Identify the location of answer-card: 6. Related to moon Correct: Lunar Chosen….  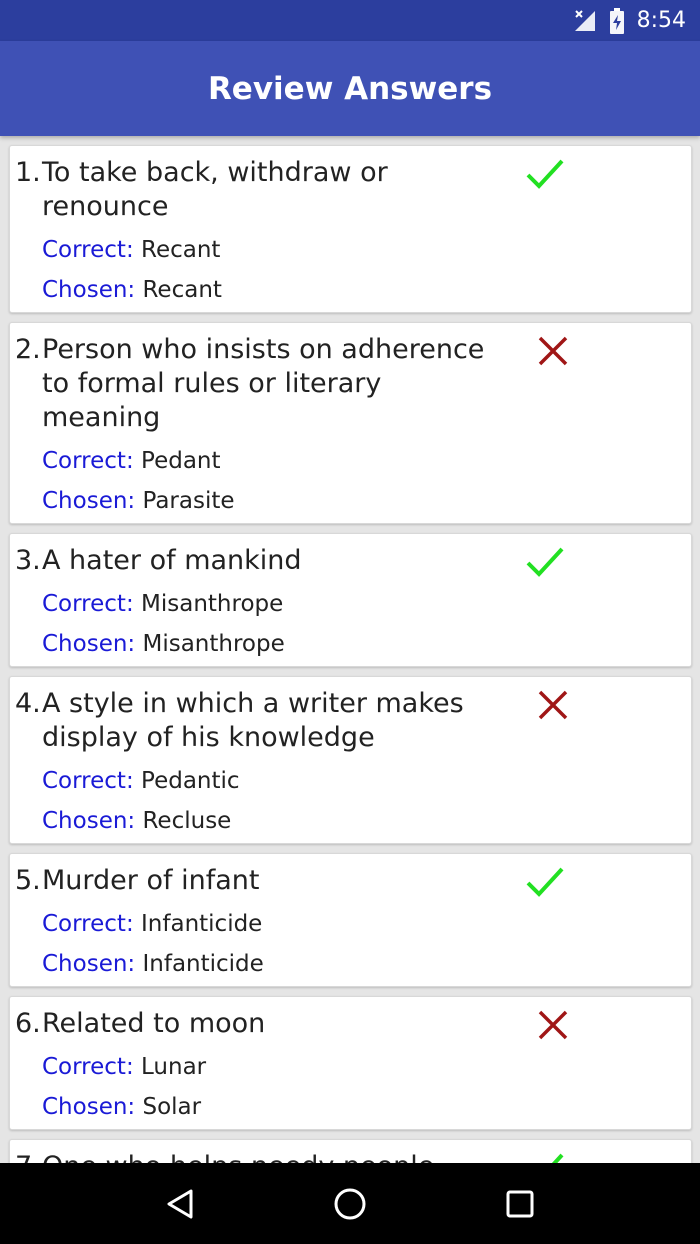
(350, 1063).